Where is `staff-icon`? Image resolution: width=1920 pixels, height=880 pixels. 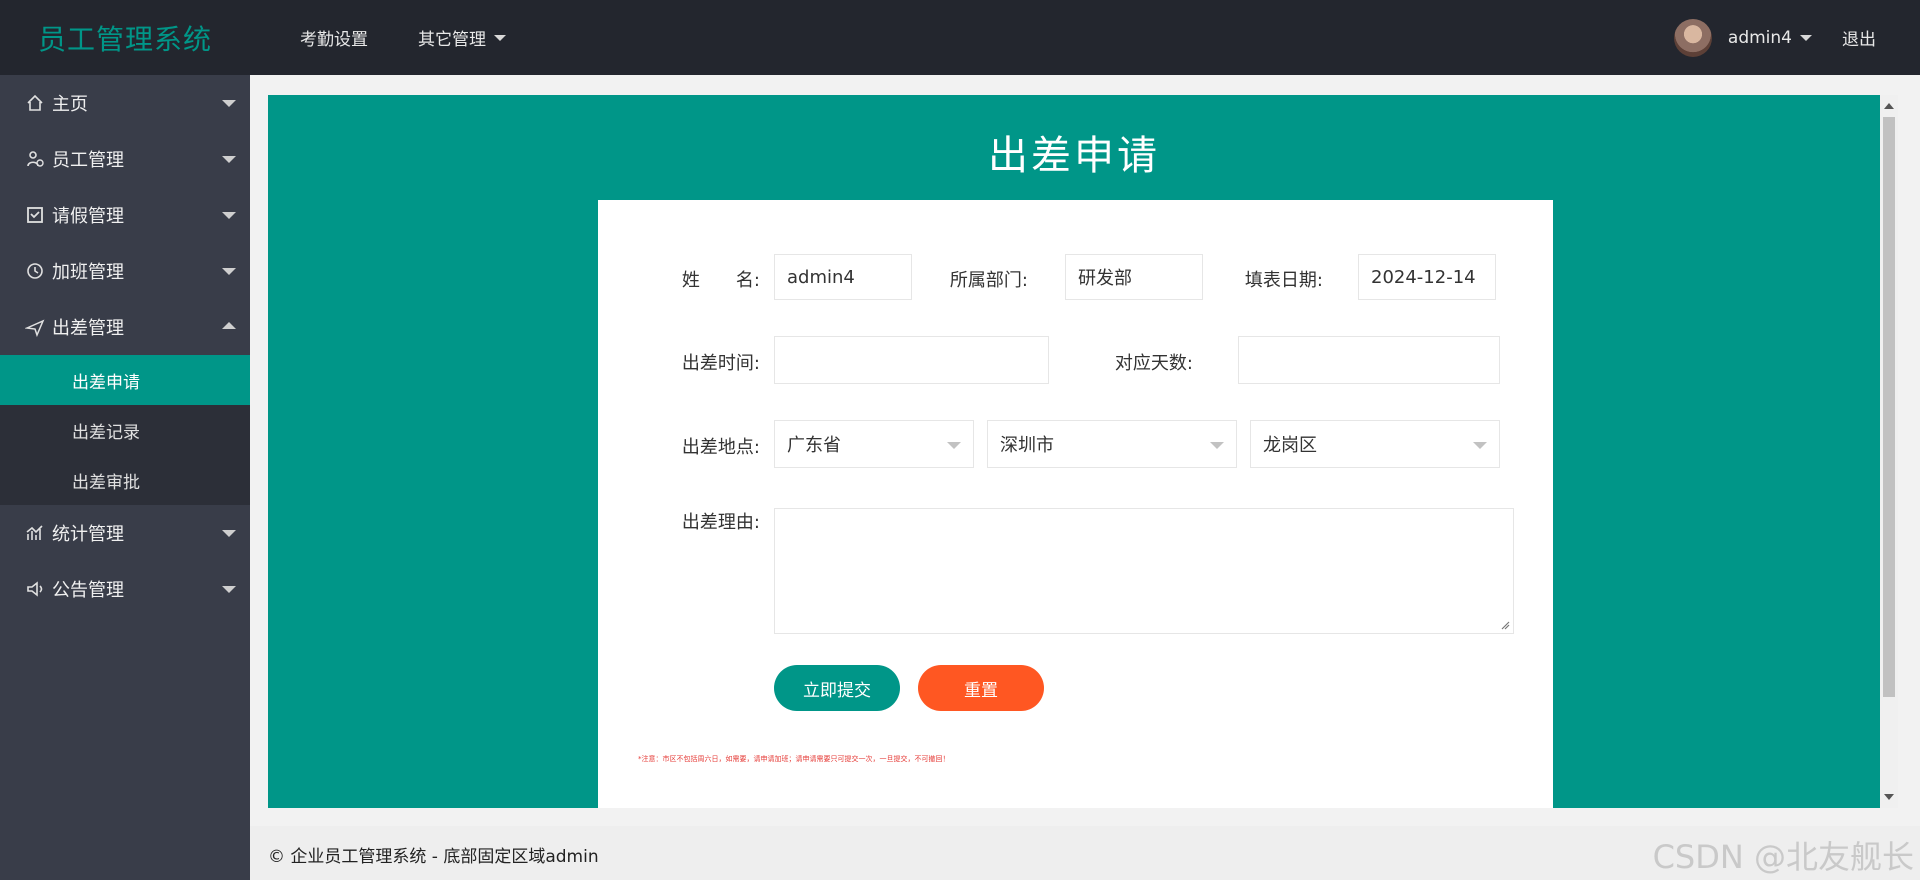 staff-icon is located at coordinates (35, 159).